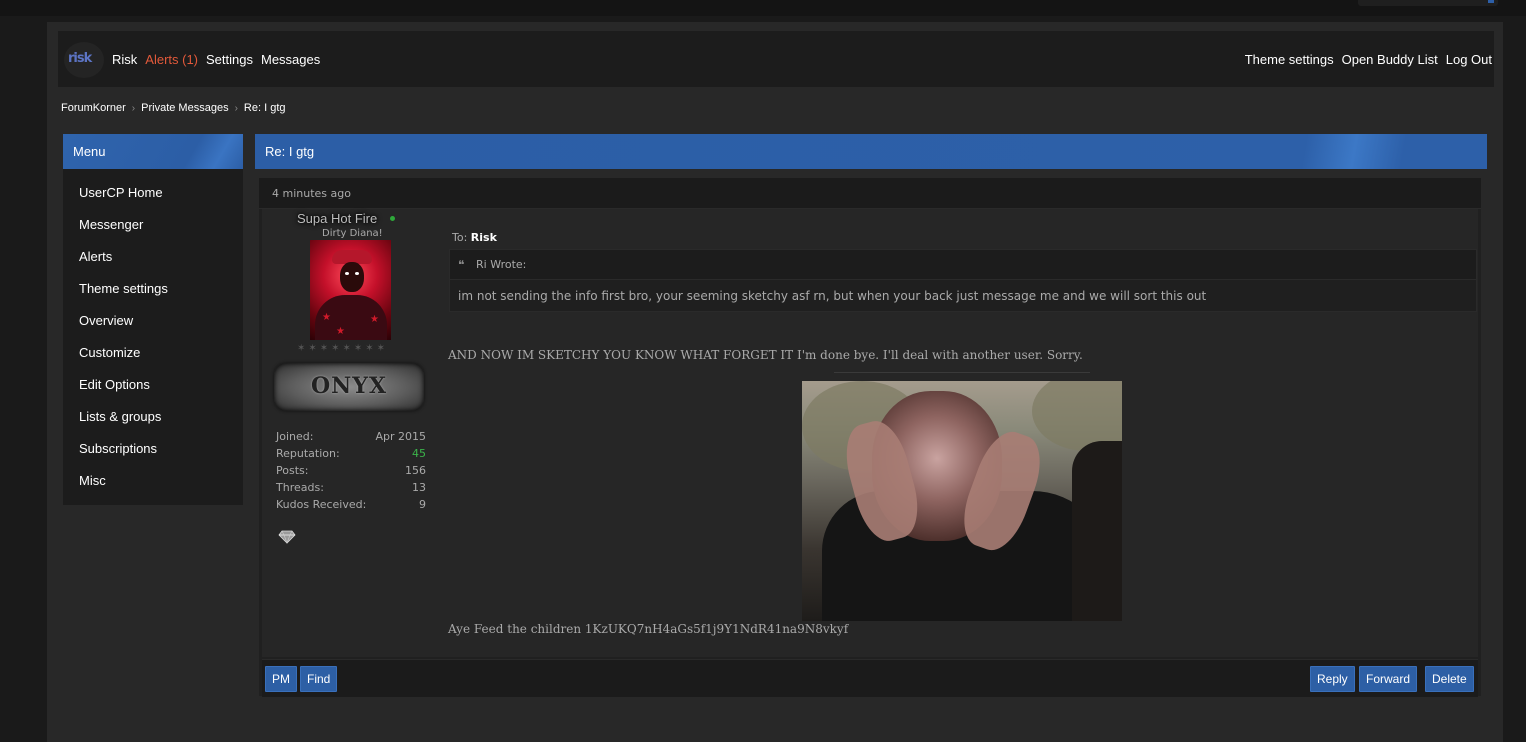 Image resolution: width=1526 pixels, height=742 pixels. I want to click on settings-link: Settings, so click(229, 59).